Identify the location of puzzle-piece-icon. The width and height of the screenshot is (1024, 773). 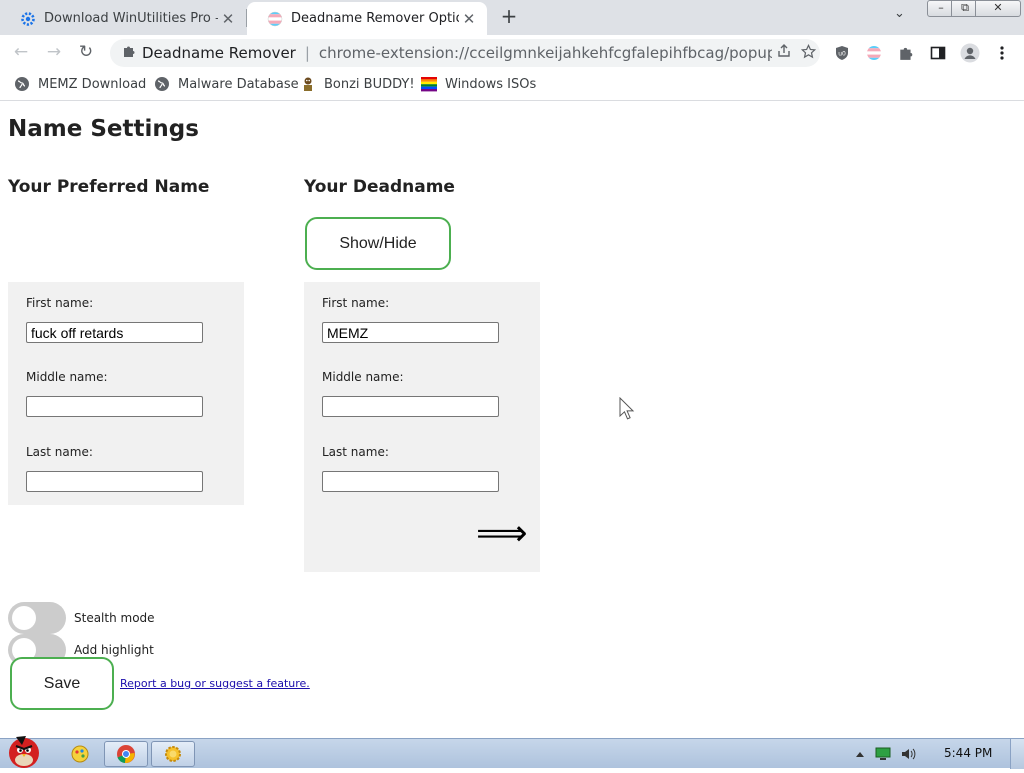
(129, 53).